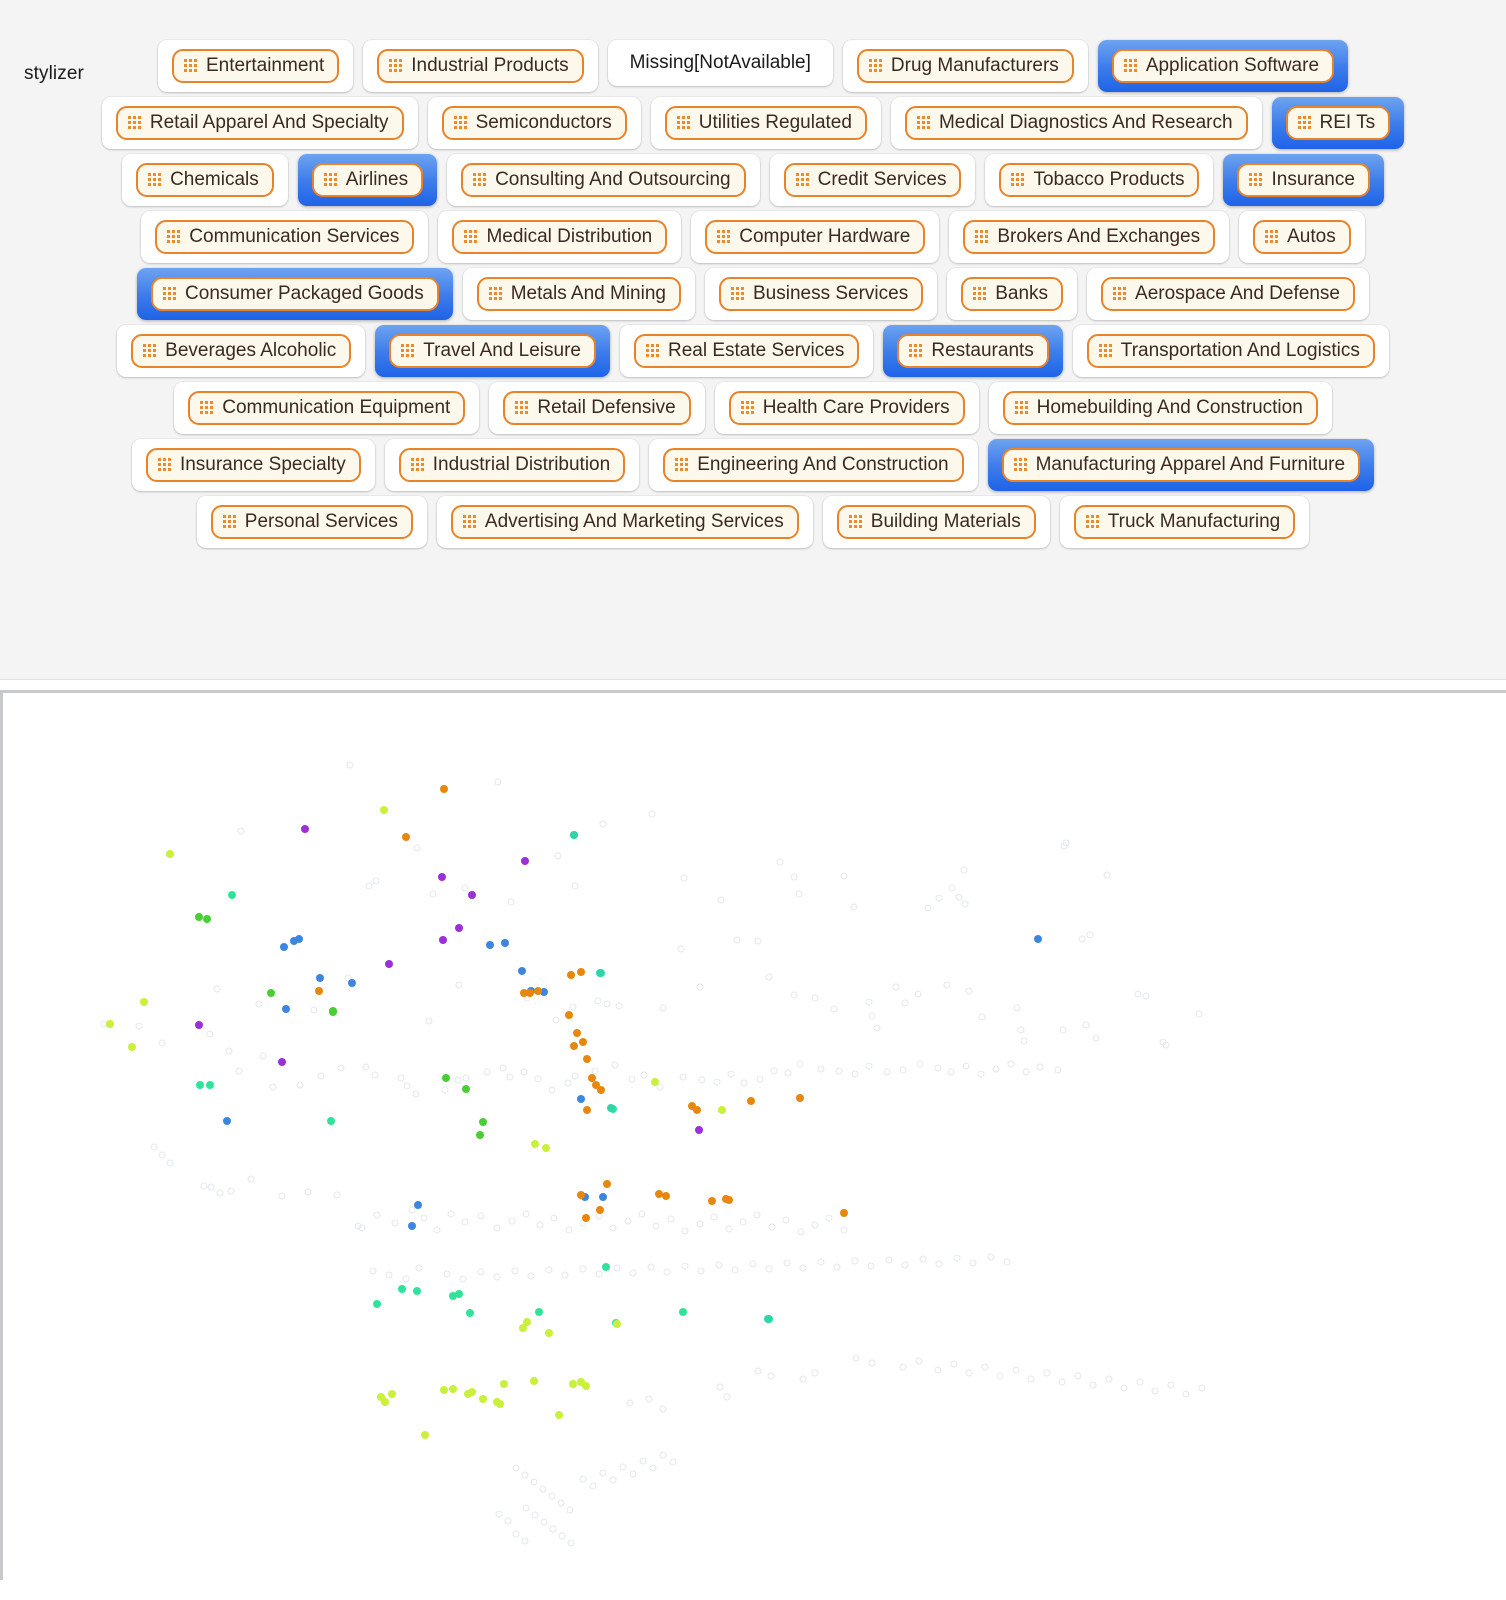 Image resolution: width=1506 pixels, height=1600 pixels. Describe the element at coordinates (597, 408) in the screenshot. I see `stylizer-chip: Retail Defensive` at that location.